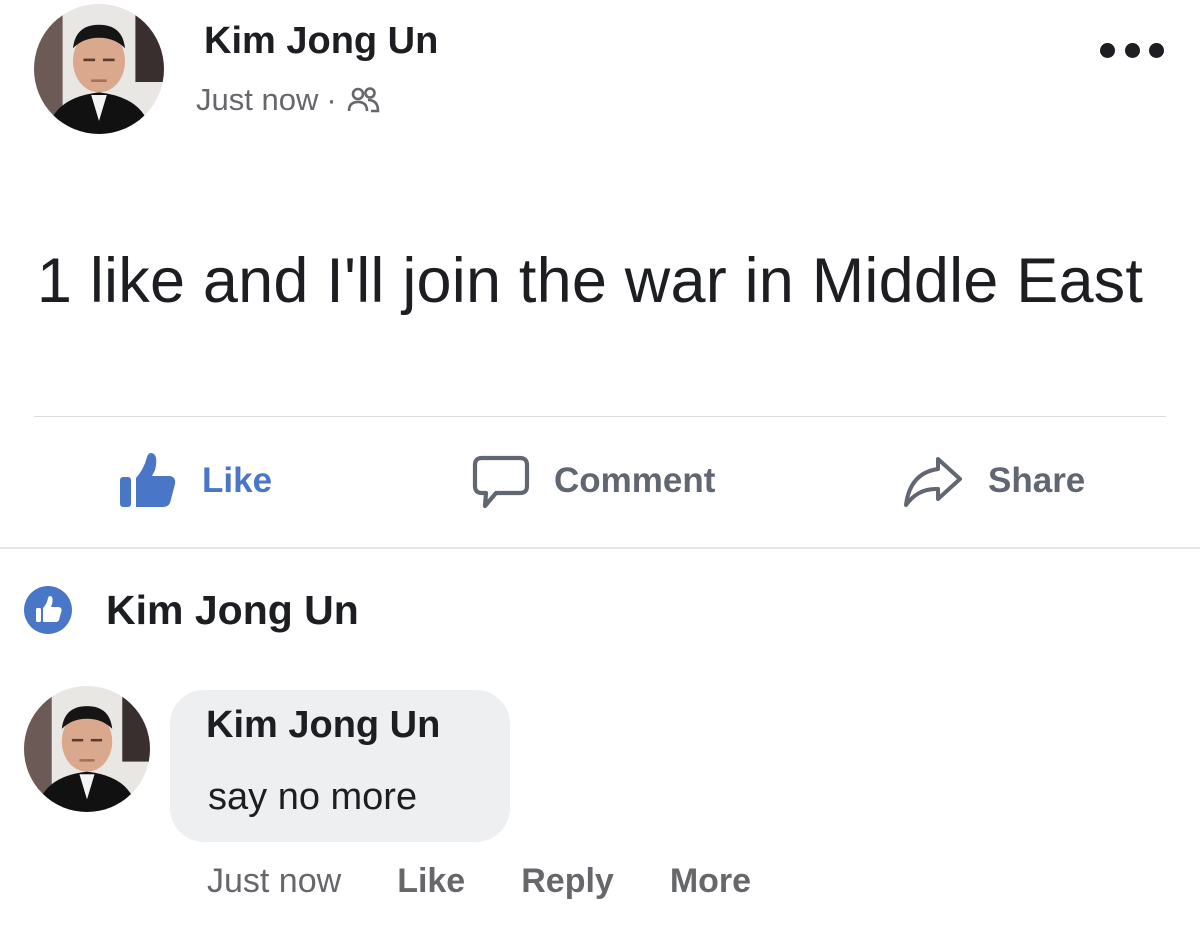 The height and width of the screenshot is (928, 1200). I want to click on friends-icon, so click(364, 100).